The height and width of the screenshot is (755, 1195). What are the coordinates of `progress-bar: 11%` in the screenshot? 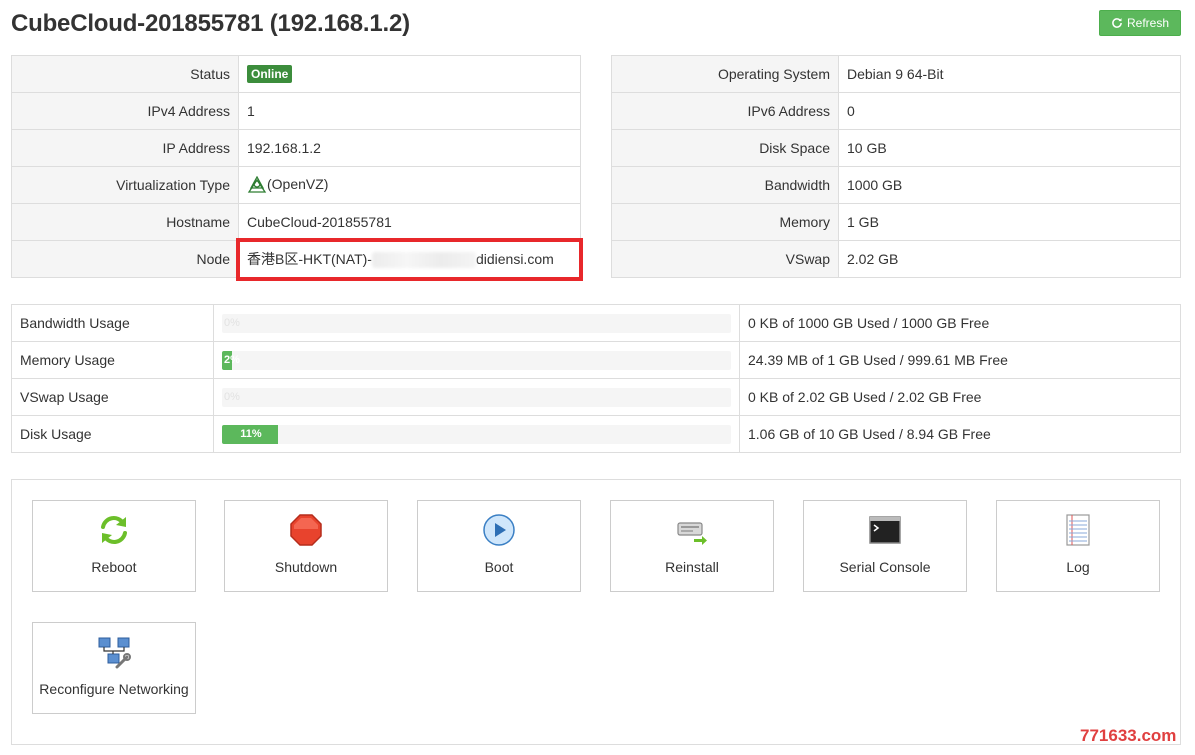 It's located at (476, 434).